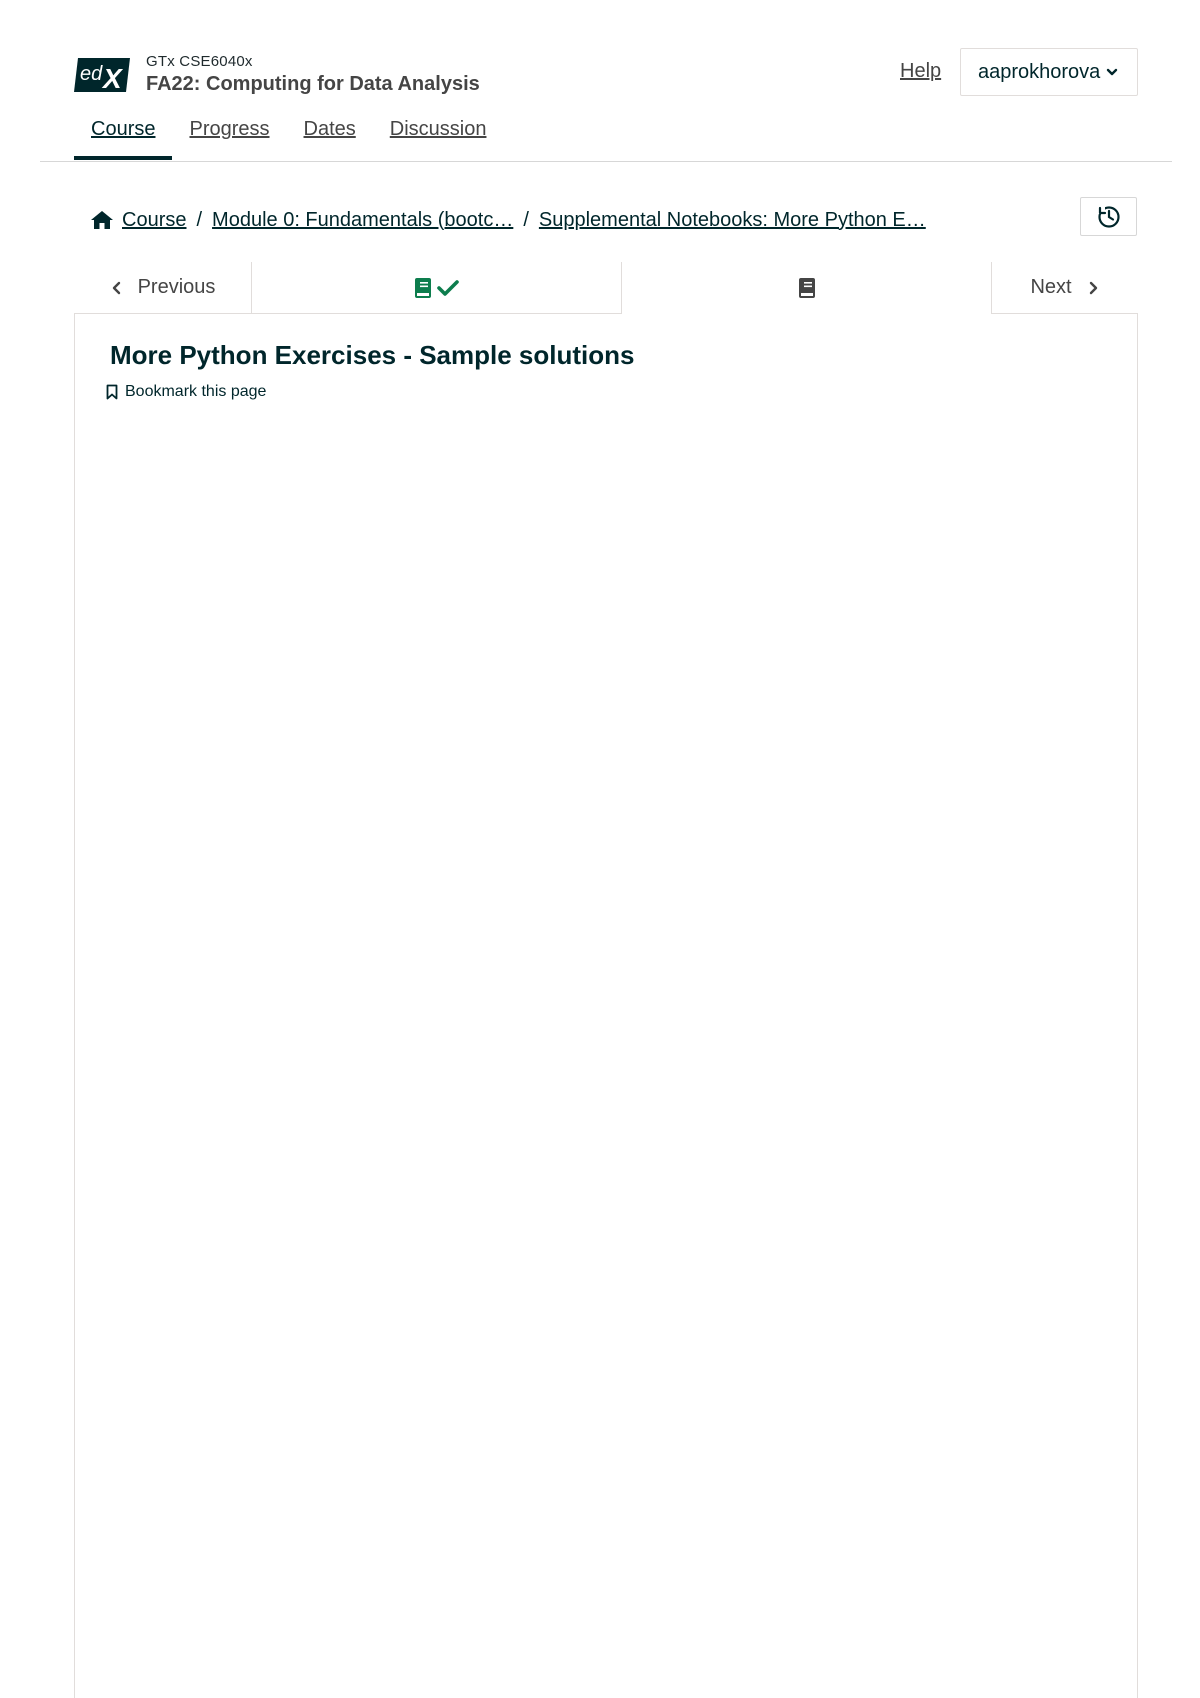 This screenshot has height=1698, width=1200. I want to click on bookmark-label: Bookmark this page, so click(196, 391).